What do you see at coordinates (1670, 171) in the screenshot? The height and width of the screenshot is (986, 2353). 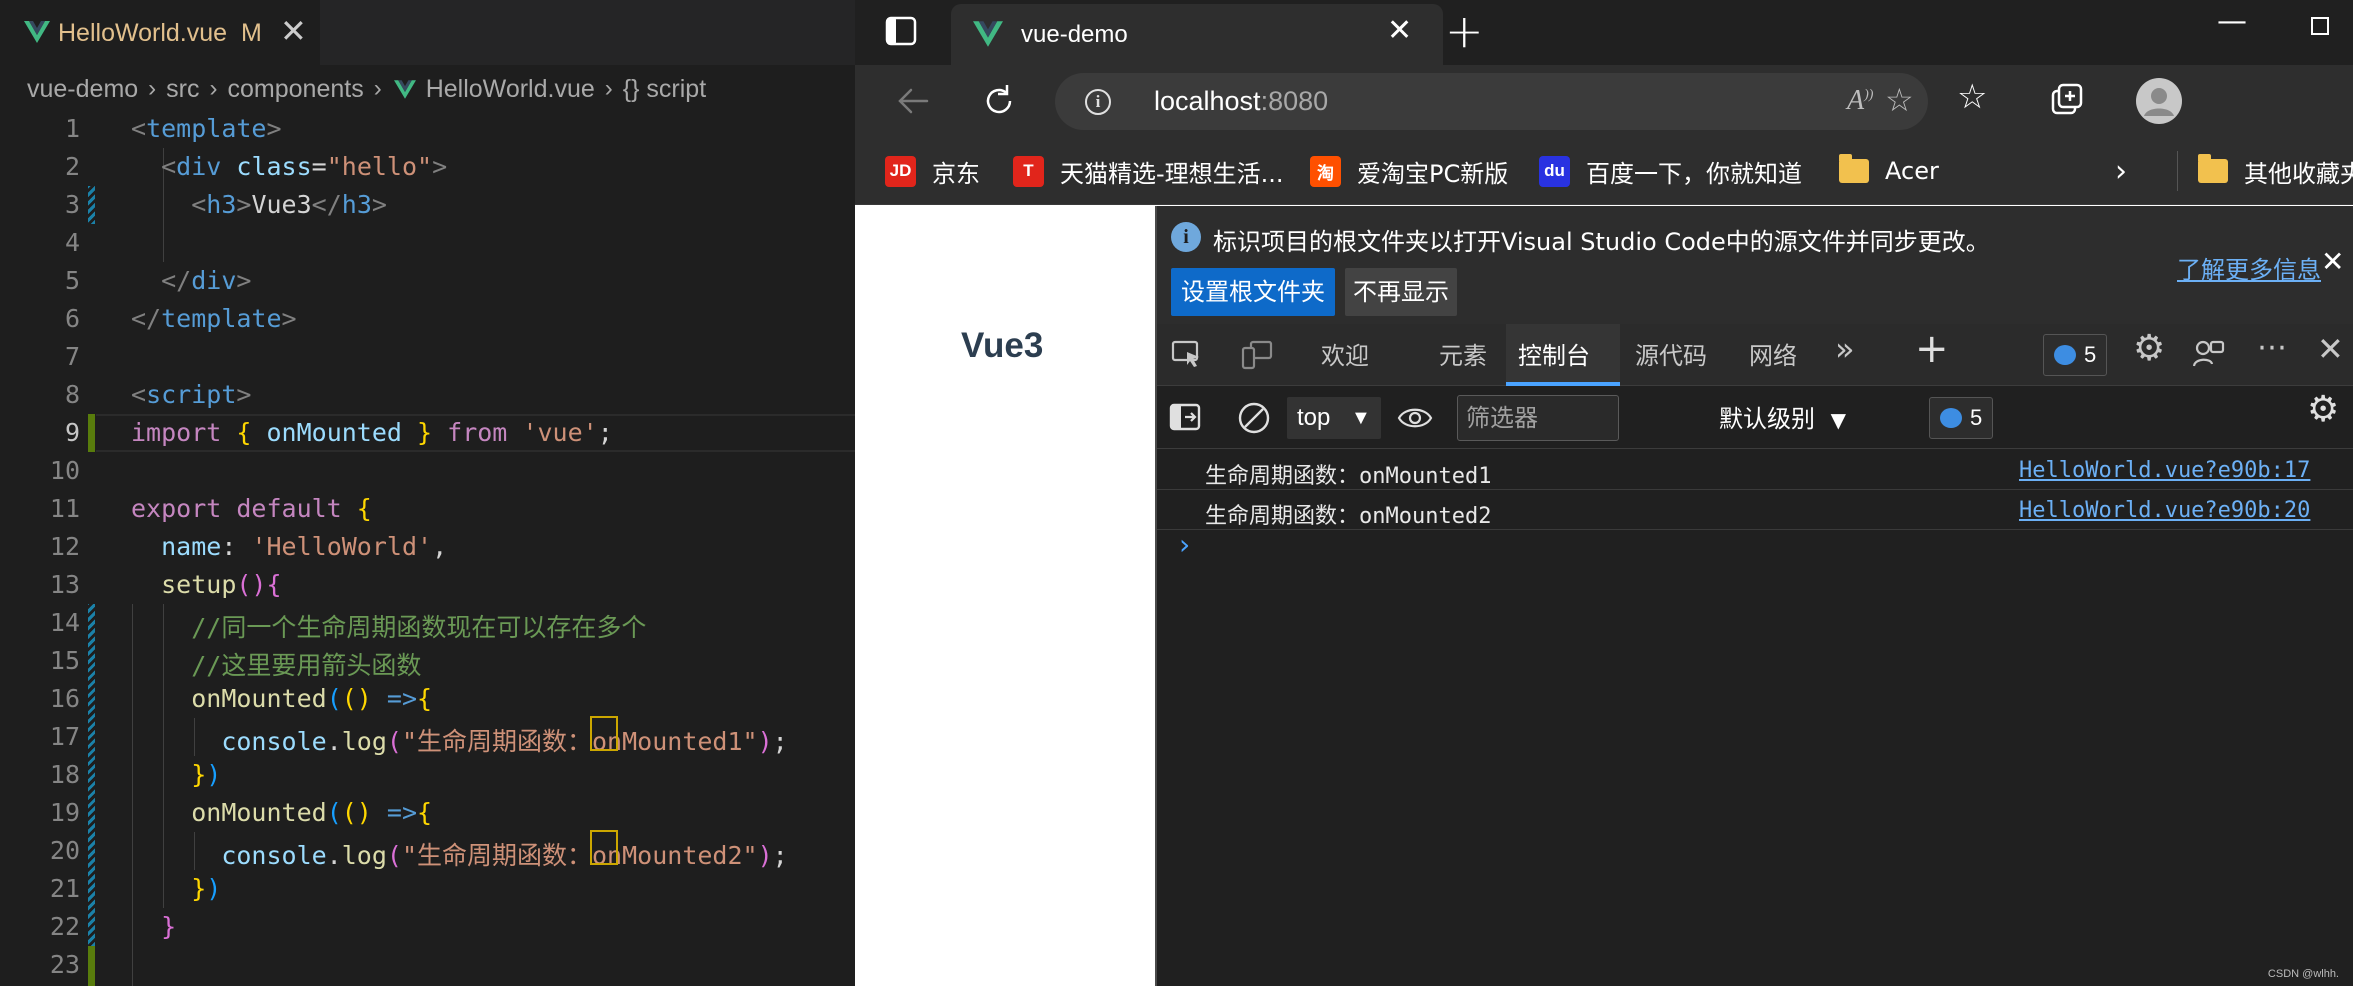 I see `bookmark-baidu: du 百度一下，你就知道` at bounding box center [1670, 171].